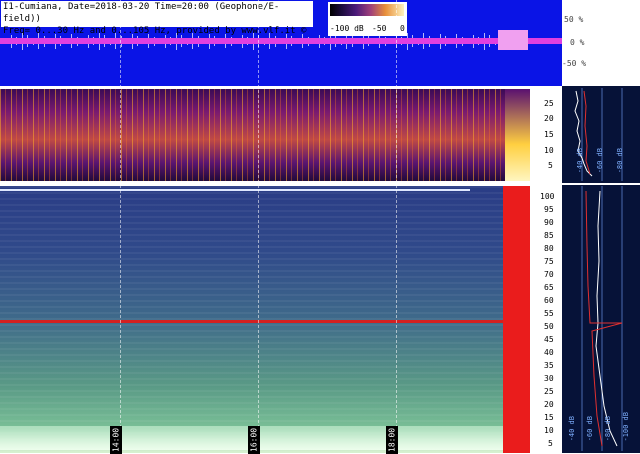 This screenshot has width=640, height=454. What do you see at coordinates (574, 19) in the screenshot?
I see `wave-tick-50: 50 %` at bounding box center [574, 19].